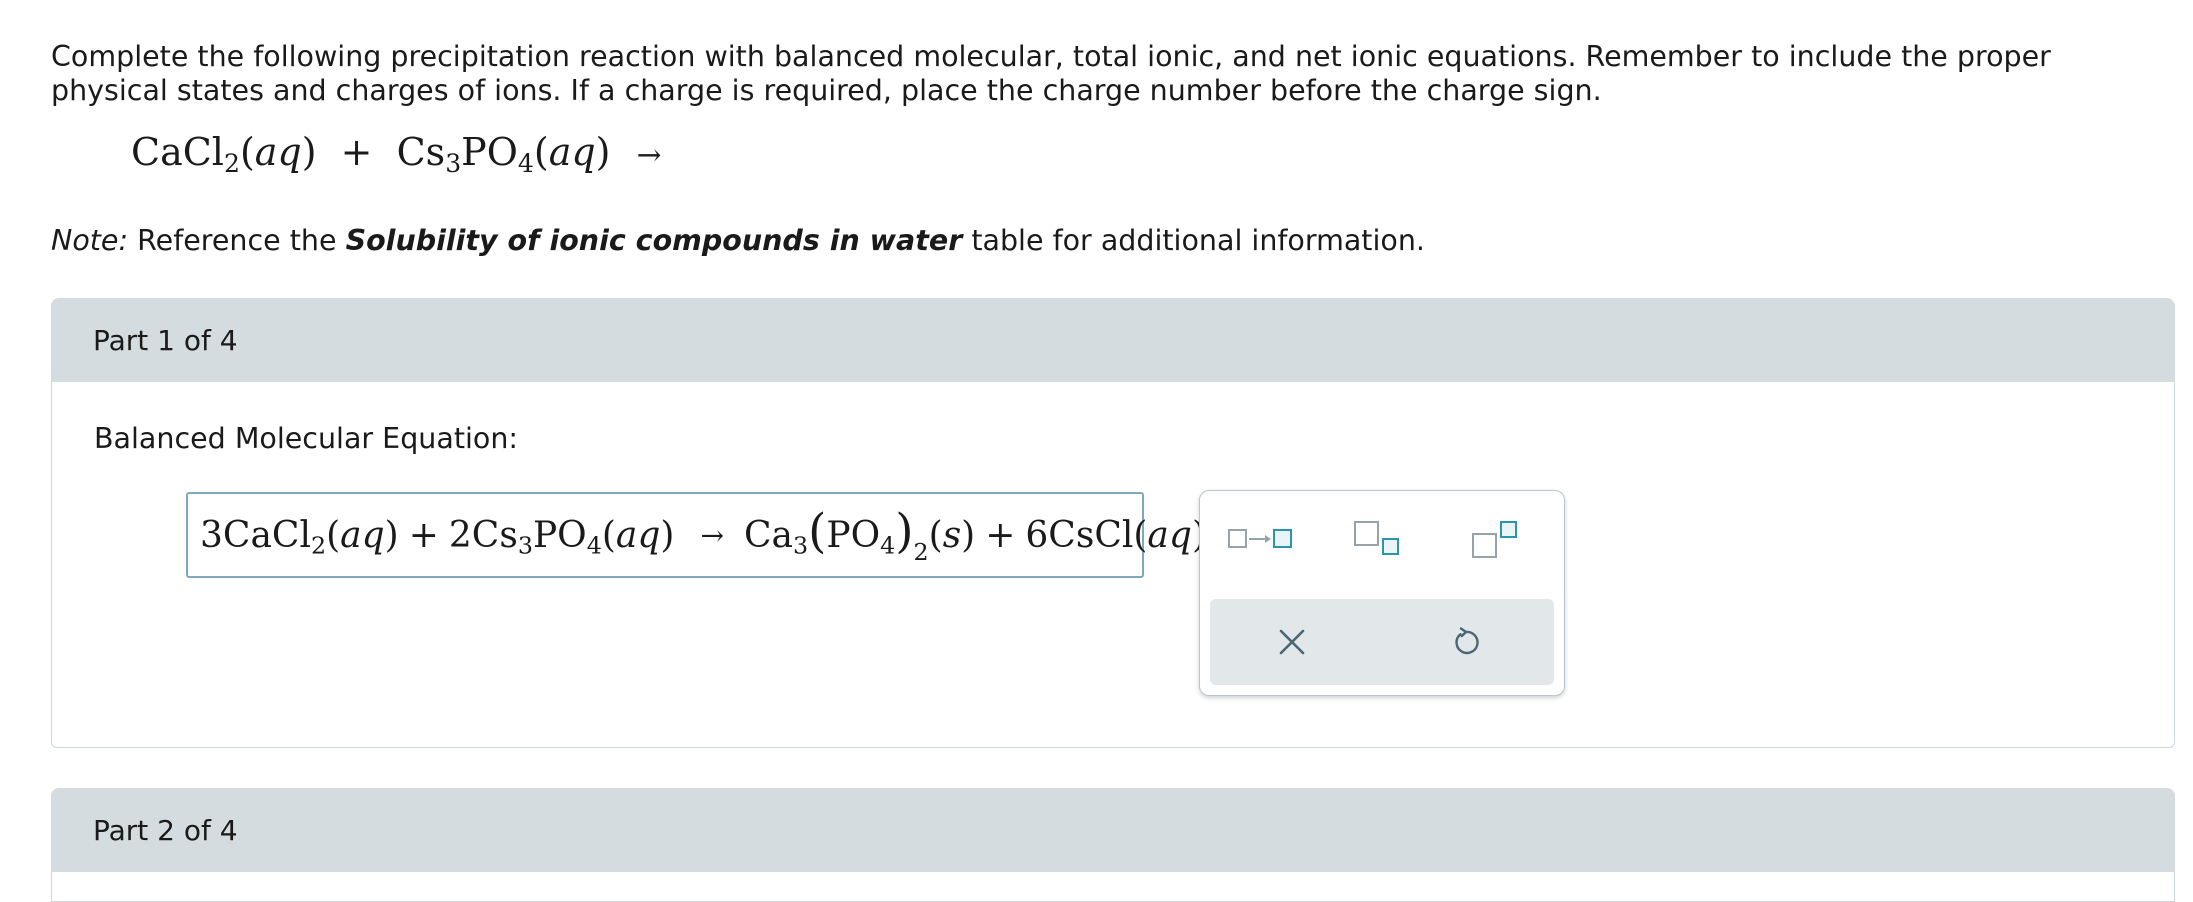 This screenshot has width=2193, height=902. I want to click on balanced-molecular-equation-label: Balanced Molecular Equation:, so click(306, 438).